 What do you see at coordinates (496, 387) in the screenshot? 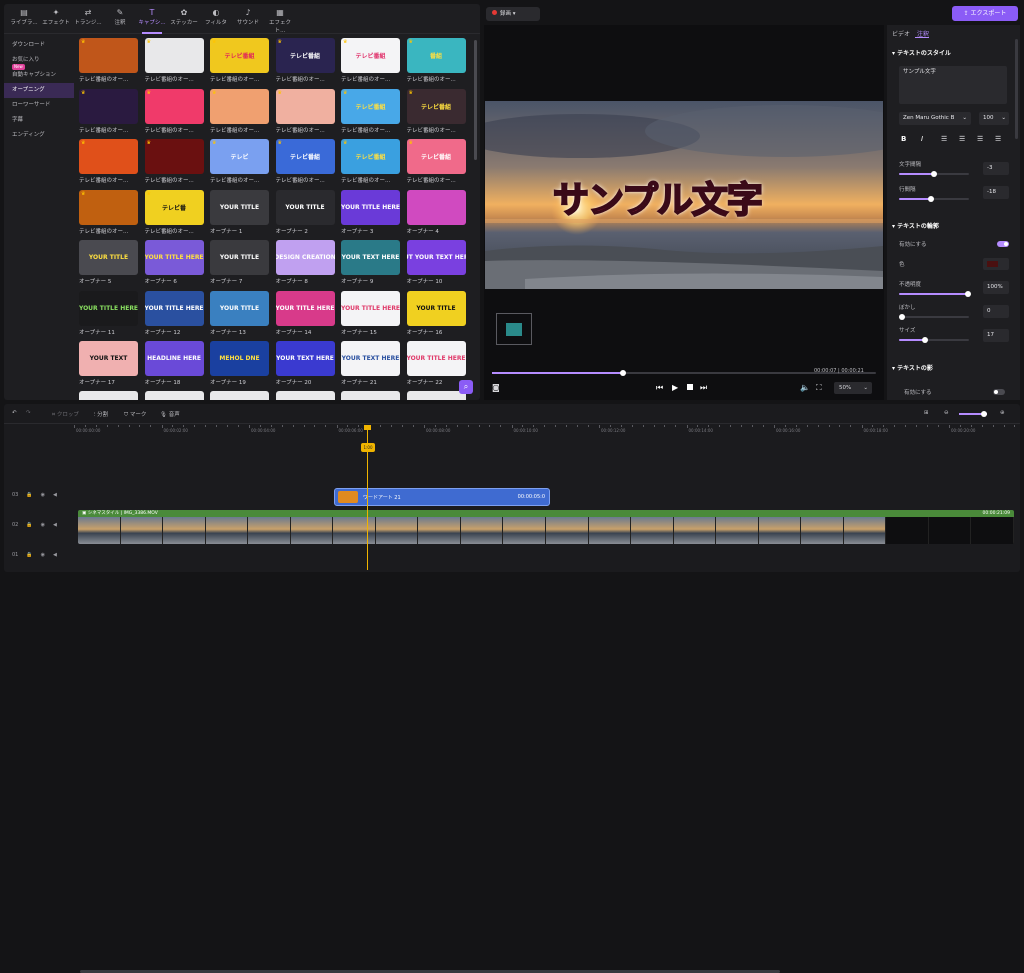
I see `snapshot-icon: ◙` at bounding box center [496, 387].